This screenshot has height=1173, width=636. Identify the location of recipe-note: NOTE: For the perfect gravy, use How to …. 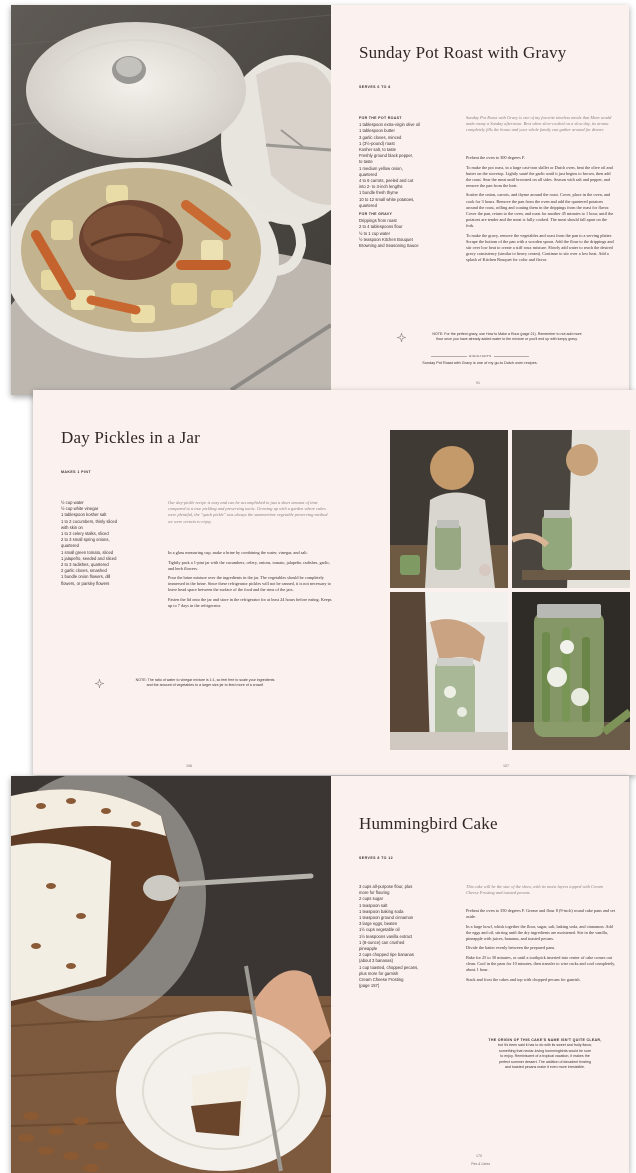
(507, 337).